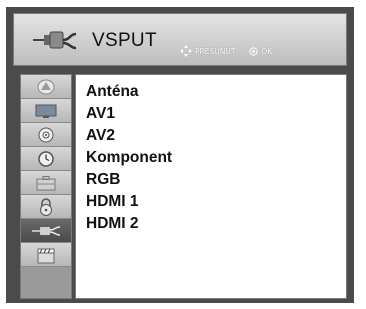 The height and width of the screenshot is (309, 366). Describe the element at coordinates (124, 40) in the screenshot. I see `page-title: VSPUT` at that location.